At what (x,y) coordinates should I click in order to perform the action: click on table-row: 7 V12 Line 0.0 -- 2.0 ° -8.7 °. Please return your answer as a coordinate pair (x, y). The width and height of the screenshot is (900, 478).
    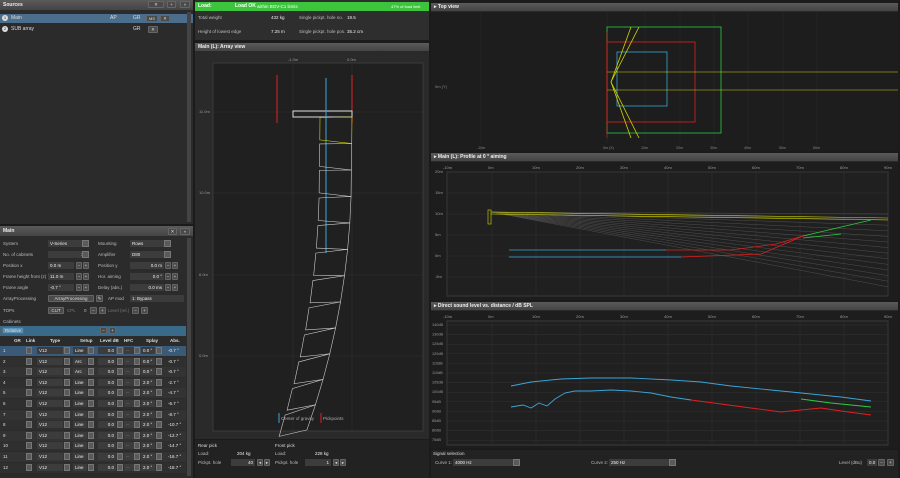
    Looking at the image, I should click on (93, 414).